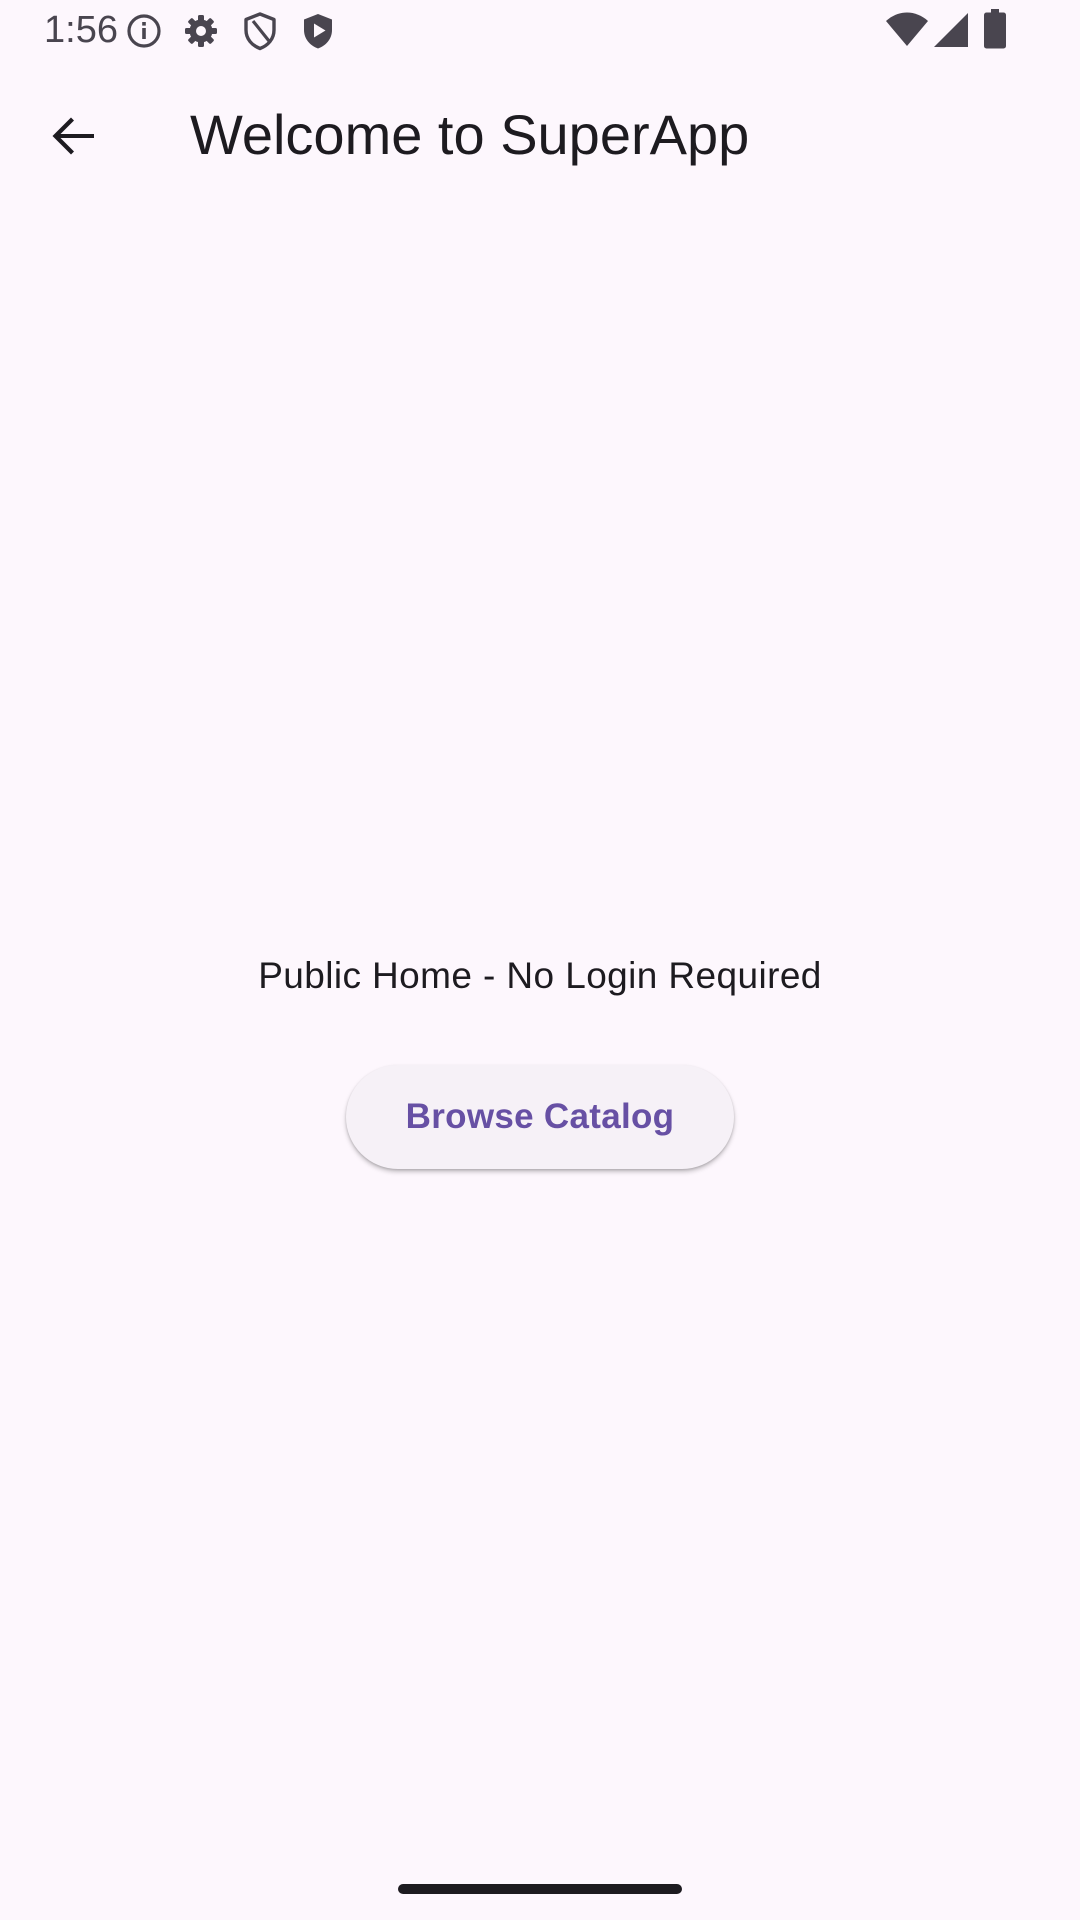 The height and width of the screenshot is (1920, 1080). I want to click on page-title: Welcome to SuperApp, so click(470, 134).